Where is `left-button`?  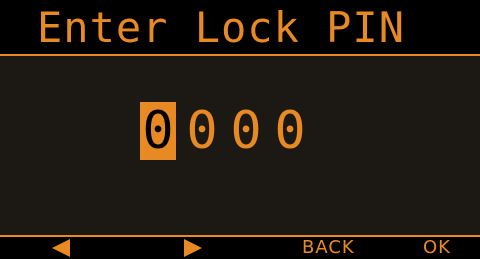
left-button is located at coordinates (61, 247).